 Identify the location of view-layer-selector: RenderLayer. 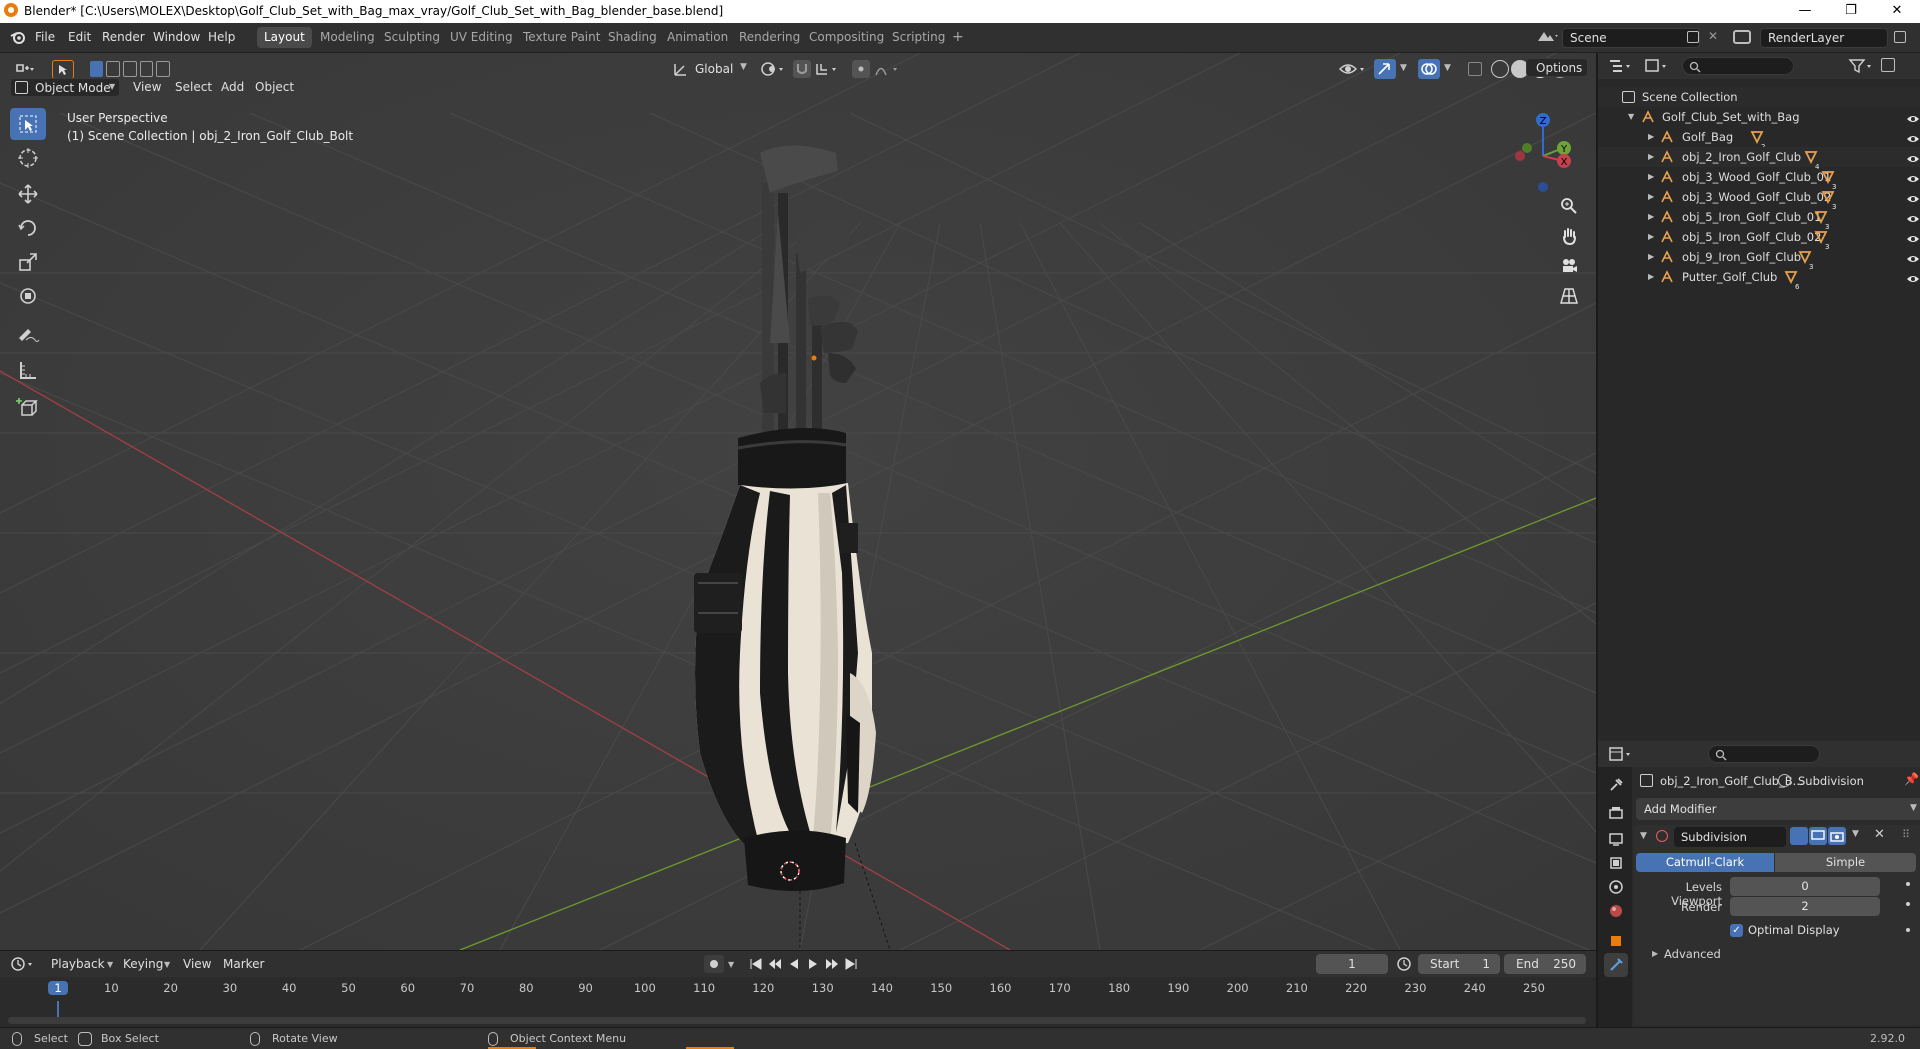
(1824, 38).